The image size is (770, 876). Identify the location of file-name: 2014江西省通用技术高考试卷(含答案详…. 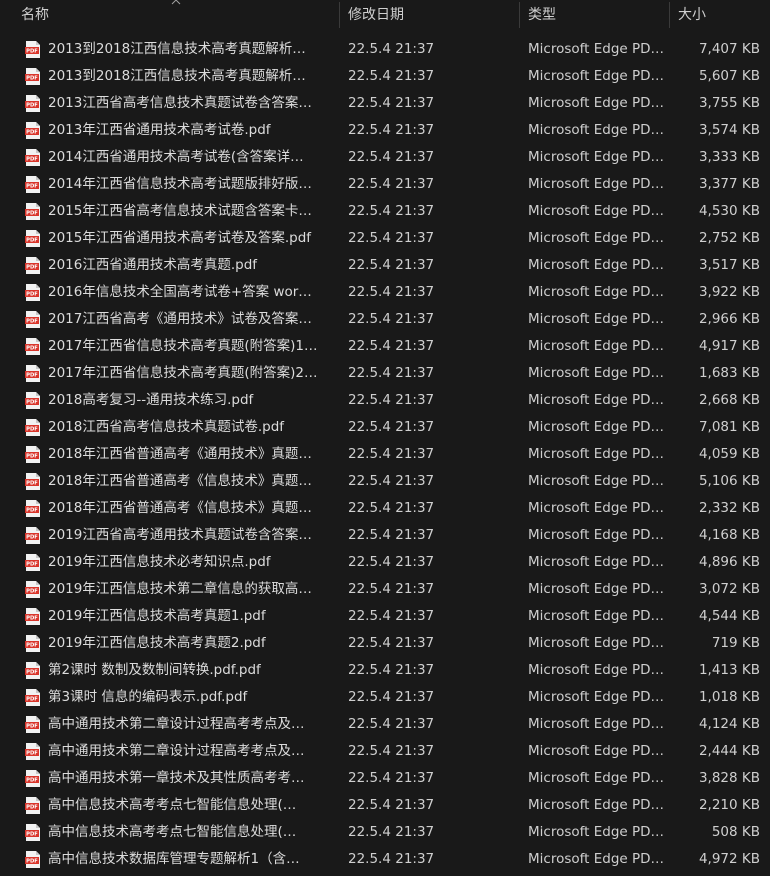
(176, 157).